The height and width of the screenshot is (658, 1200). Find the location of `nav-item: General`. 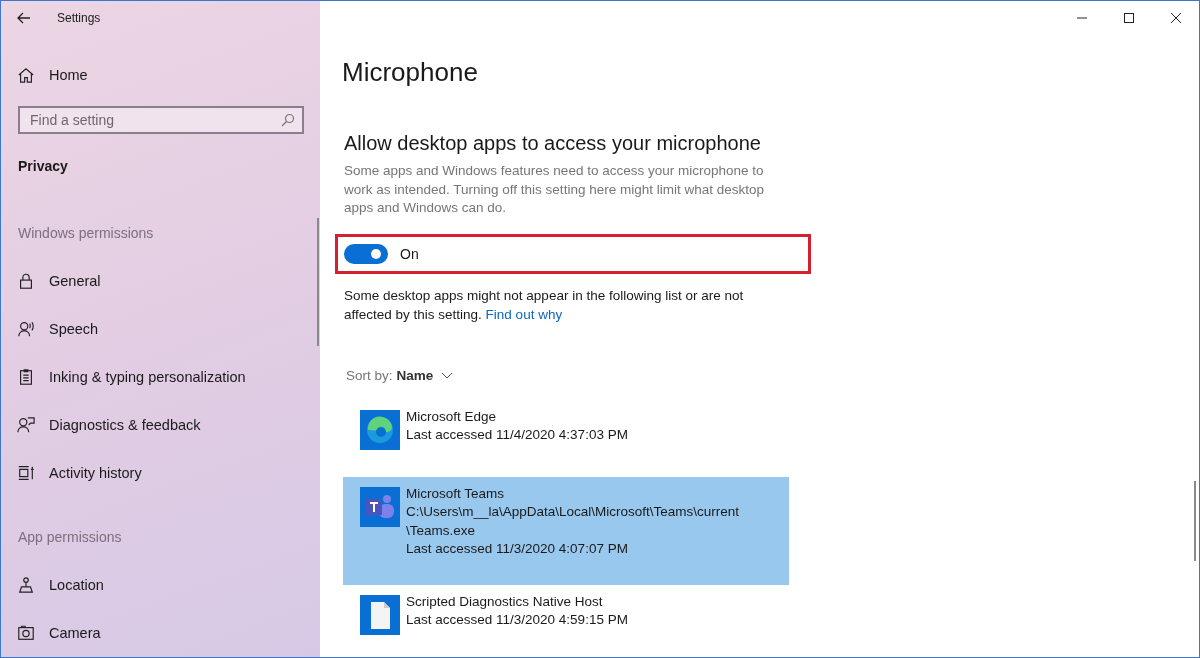

nav-item: General is located at coordinates (51, 281).